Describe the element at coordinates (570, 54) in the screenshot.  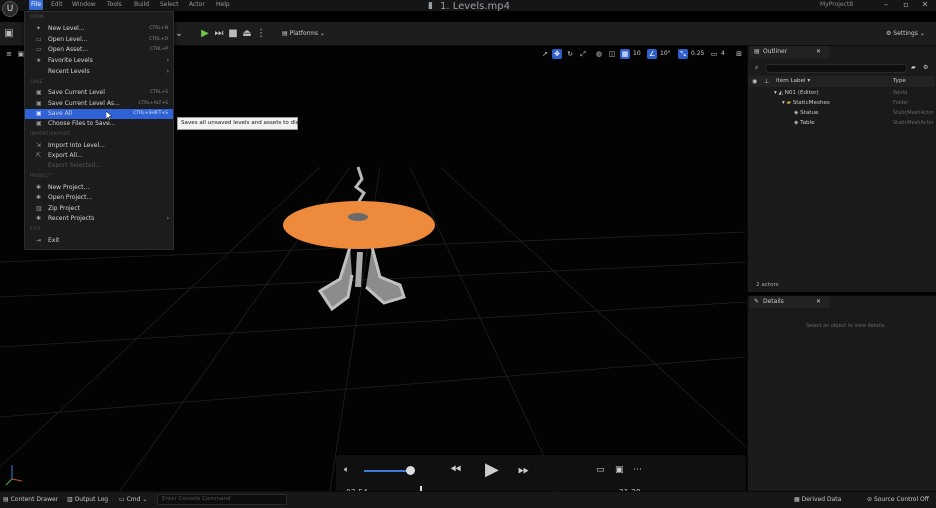
I see `rotate-icon: ↻` at that location.